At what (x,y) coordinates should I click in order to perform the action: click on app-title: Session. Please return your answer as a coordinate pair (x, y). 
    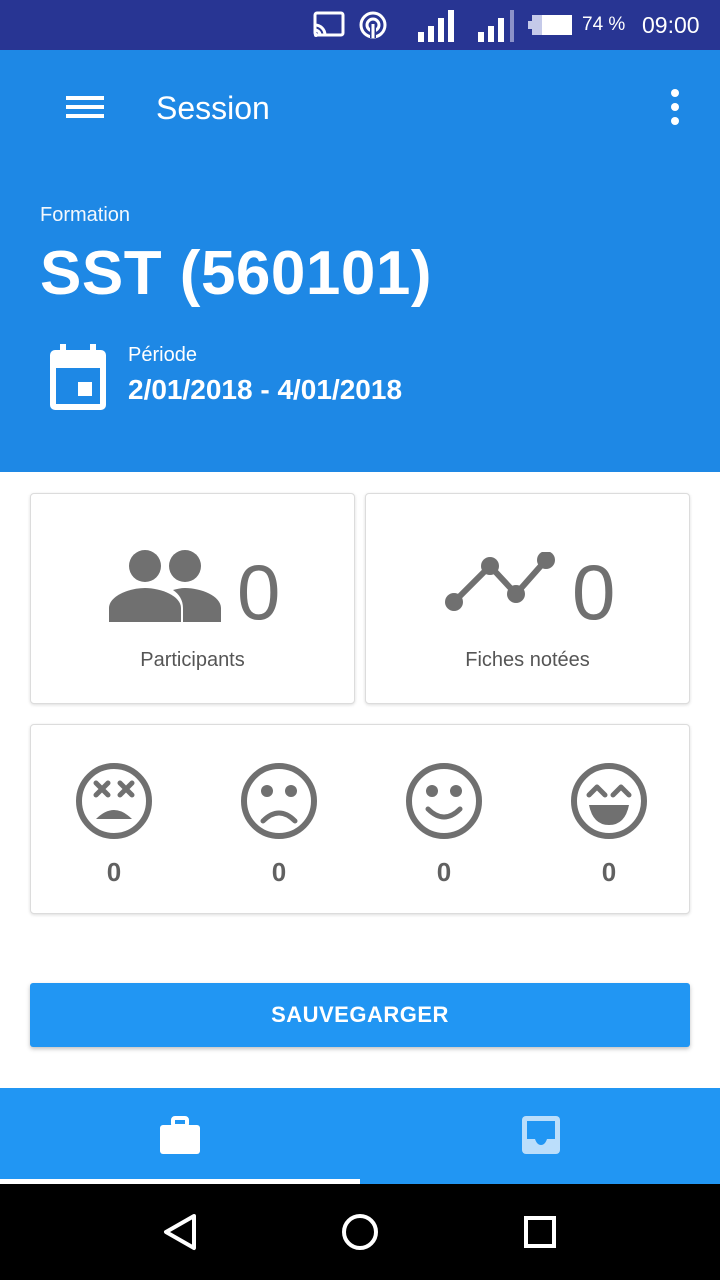
    Looking at the image, I should click on (213, 108).